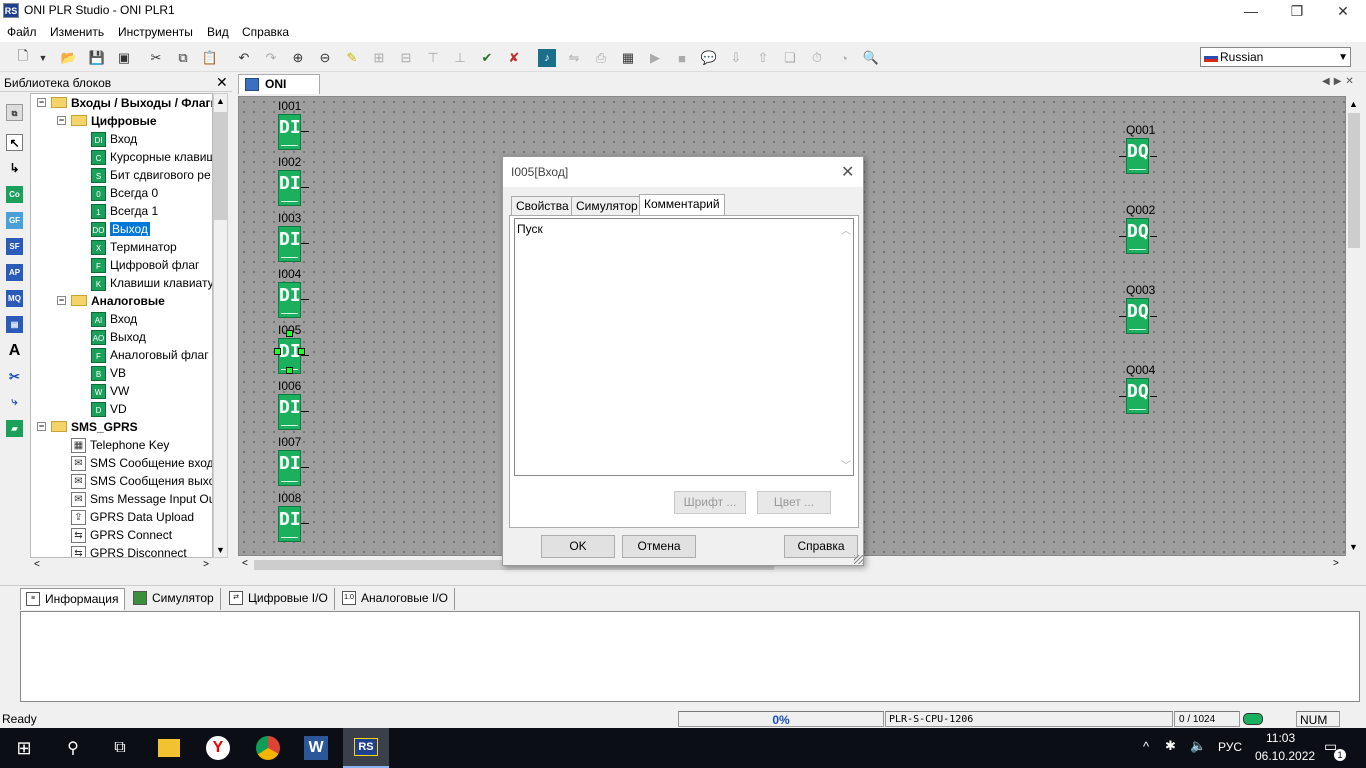 Image resolution: width=1366 pixels, height=768 pixels. I want to click on input-language: РУС, so click(1230, 747).